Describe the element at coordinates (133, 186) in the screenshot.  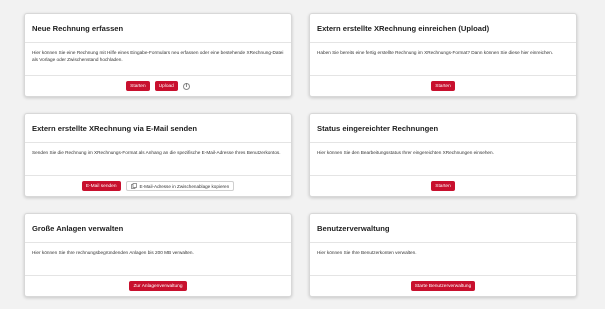
I see `copy-icon` at that location.